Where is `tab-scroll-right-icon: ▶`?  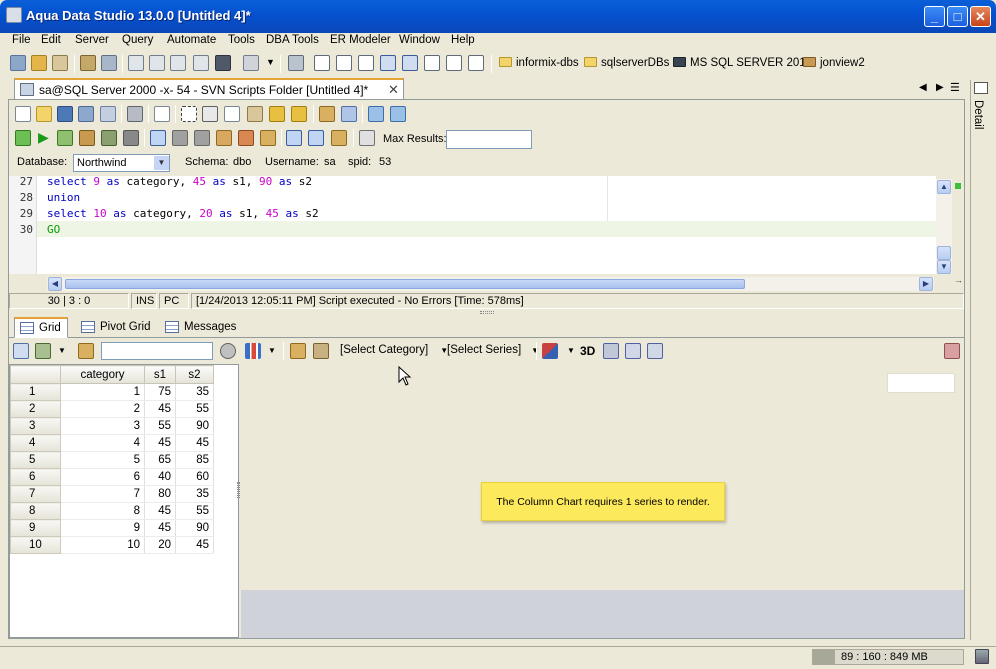
tab-scroll-right-icon: ▶ is located at coordinates (940, 87).